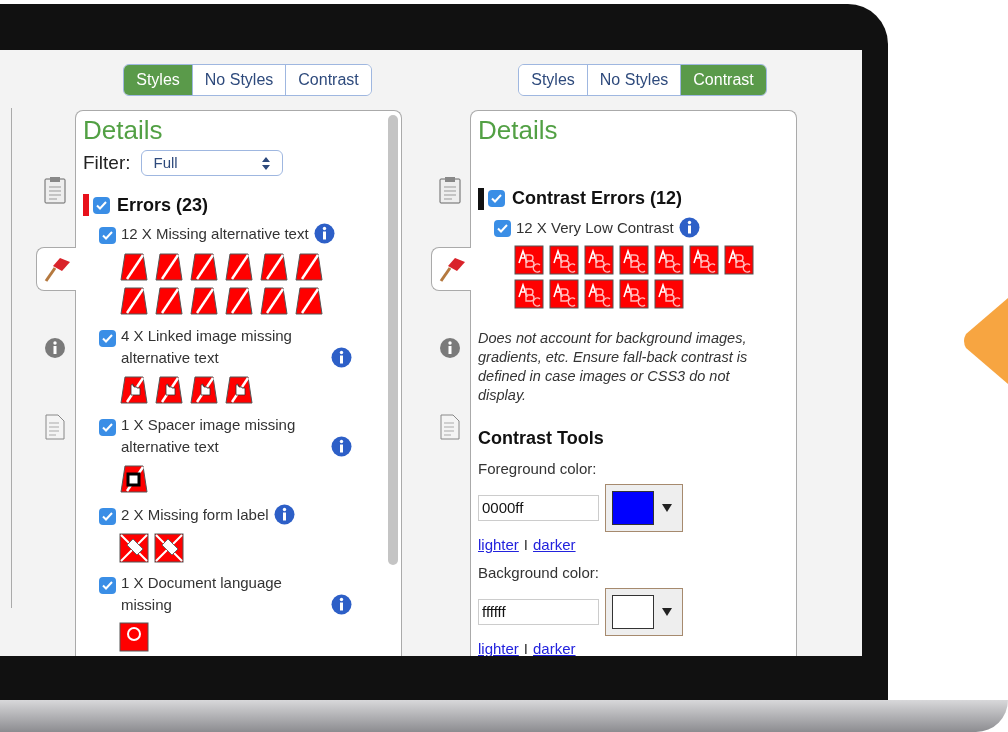 Image resolution: width=1008 pixels, height=732 pixels. What do you see at coordinates (202, 593) in the screenshot?
I see `issue-label: 1 X Document language missing` at bounding box center [202, 593].